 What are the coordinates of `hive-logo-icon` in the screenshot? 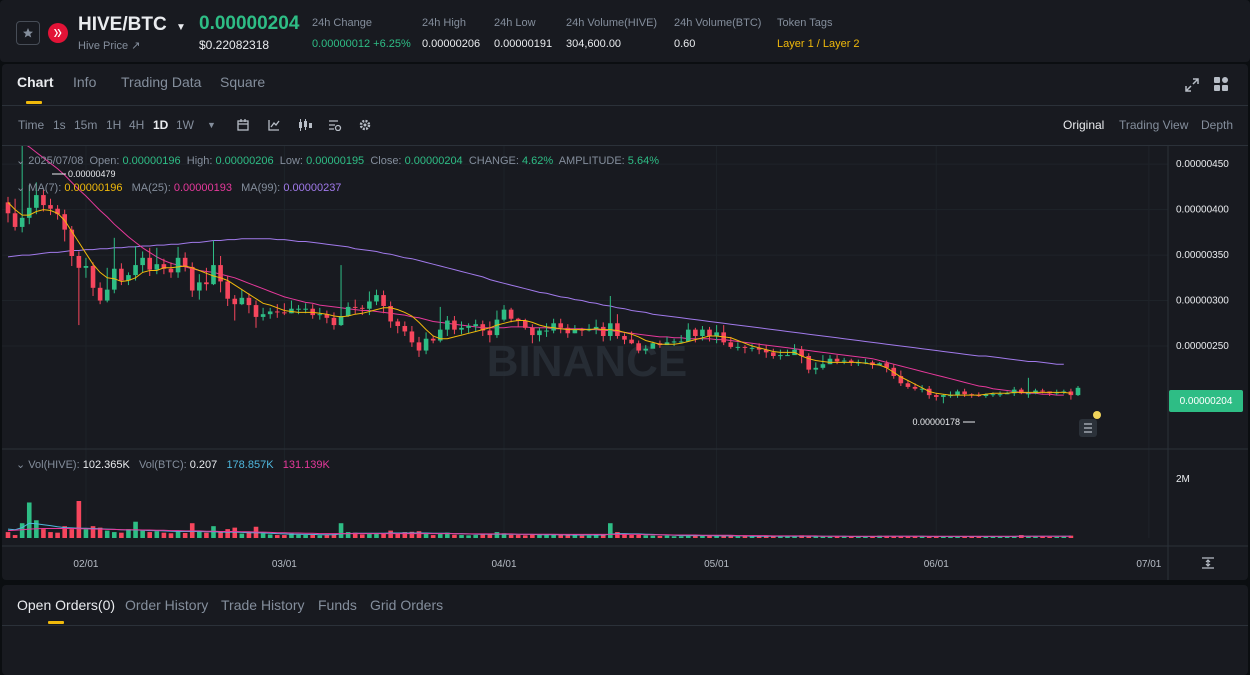 It's located at (58, 33).